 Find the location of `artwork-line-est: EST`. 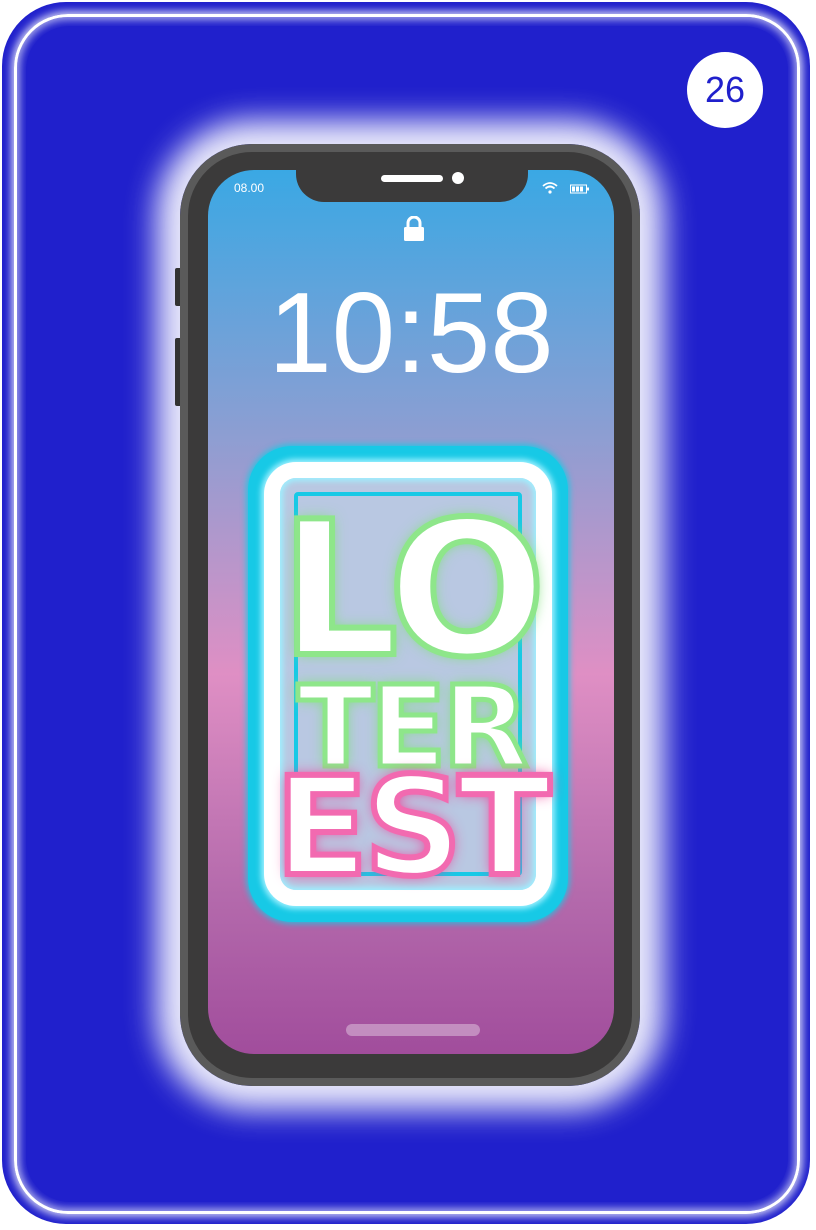

artwork-line-est: EST is located at coordinates (413, 828).